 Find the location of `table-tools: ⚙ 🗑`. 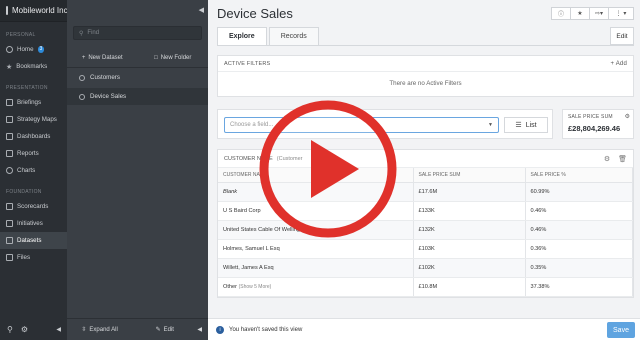

table-tools: ⚙ 🗑 is located at coordinates (615, 159).